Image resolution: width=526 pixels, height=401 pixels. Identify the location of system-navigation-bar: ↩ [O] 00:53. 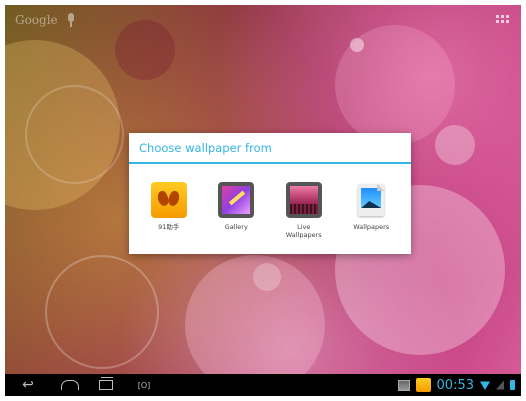
(263, 385).